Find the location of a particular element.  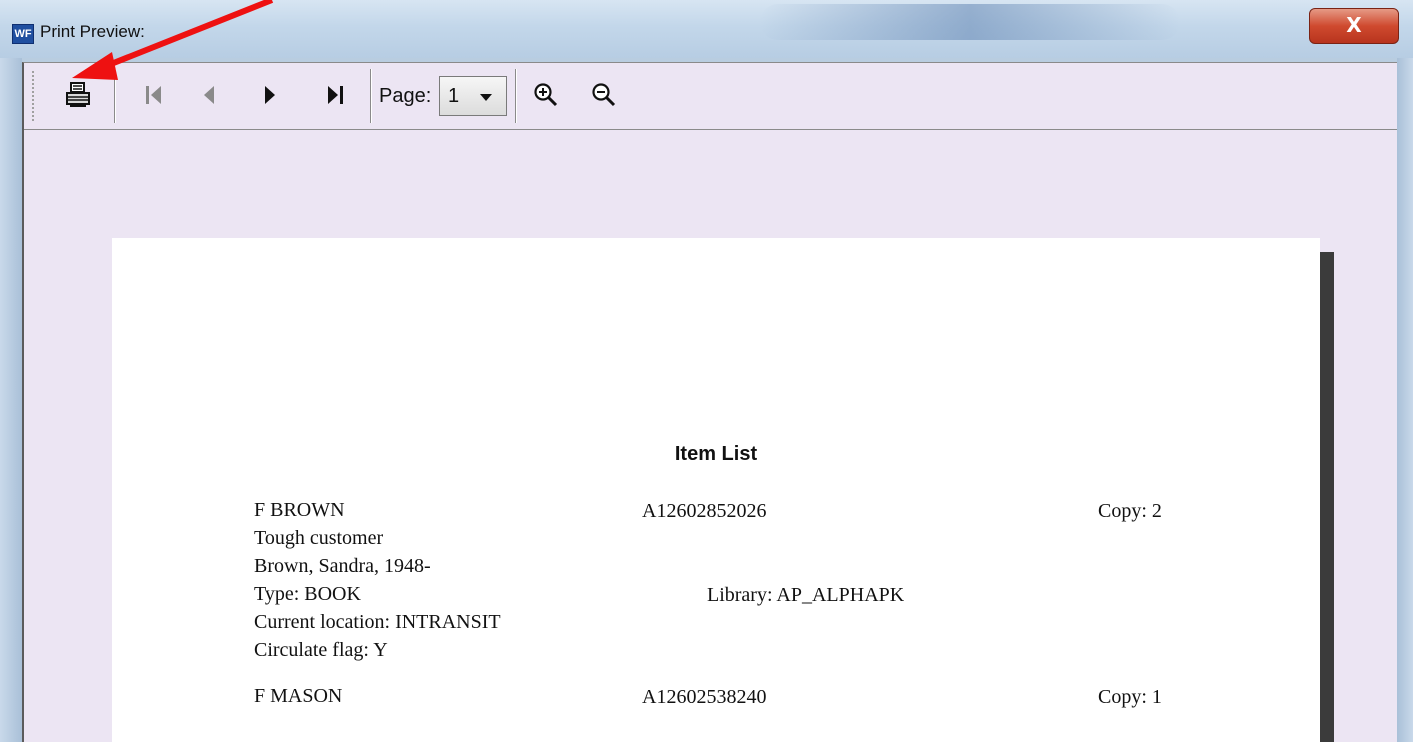

close-button: X is located at coordinates (1354, 26).